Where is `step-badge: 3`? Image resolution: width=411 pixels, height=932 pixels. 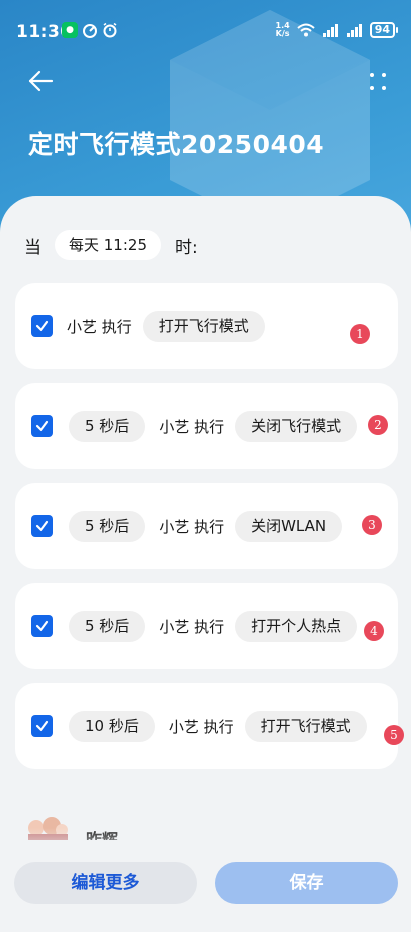 step-badge: 3 is located at coordinates (372, 525).